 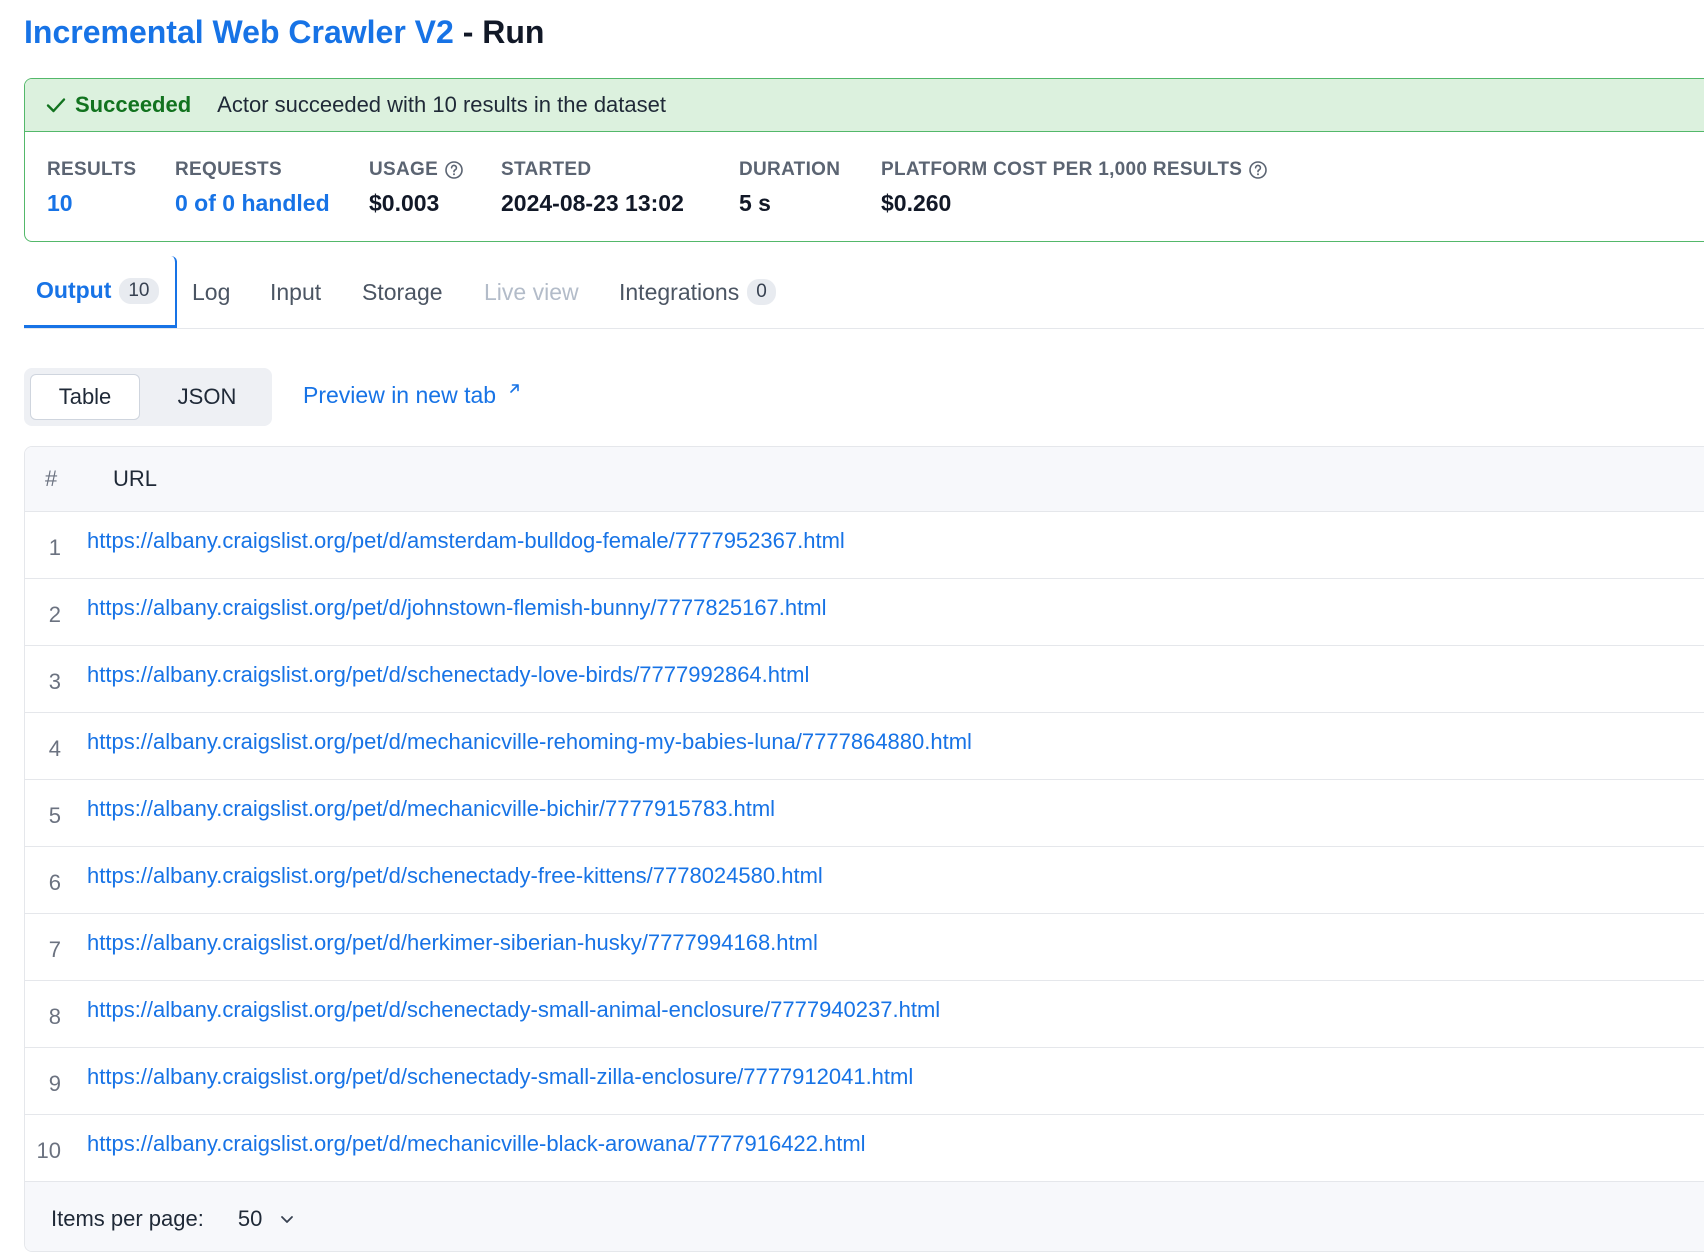 I want to click on preview-link-label: Preview in new tab, so click(x=400, y=395).